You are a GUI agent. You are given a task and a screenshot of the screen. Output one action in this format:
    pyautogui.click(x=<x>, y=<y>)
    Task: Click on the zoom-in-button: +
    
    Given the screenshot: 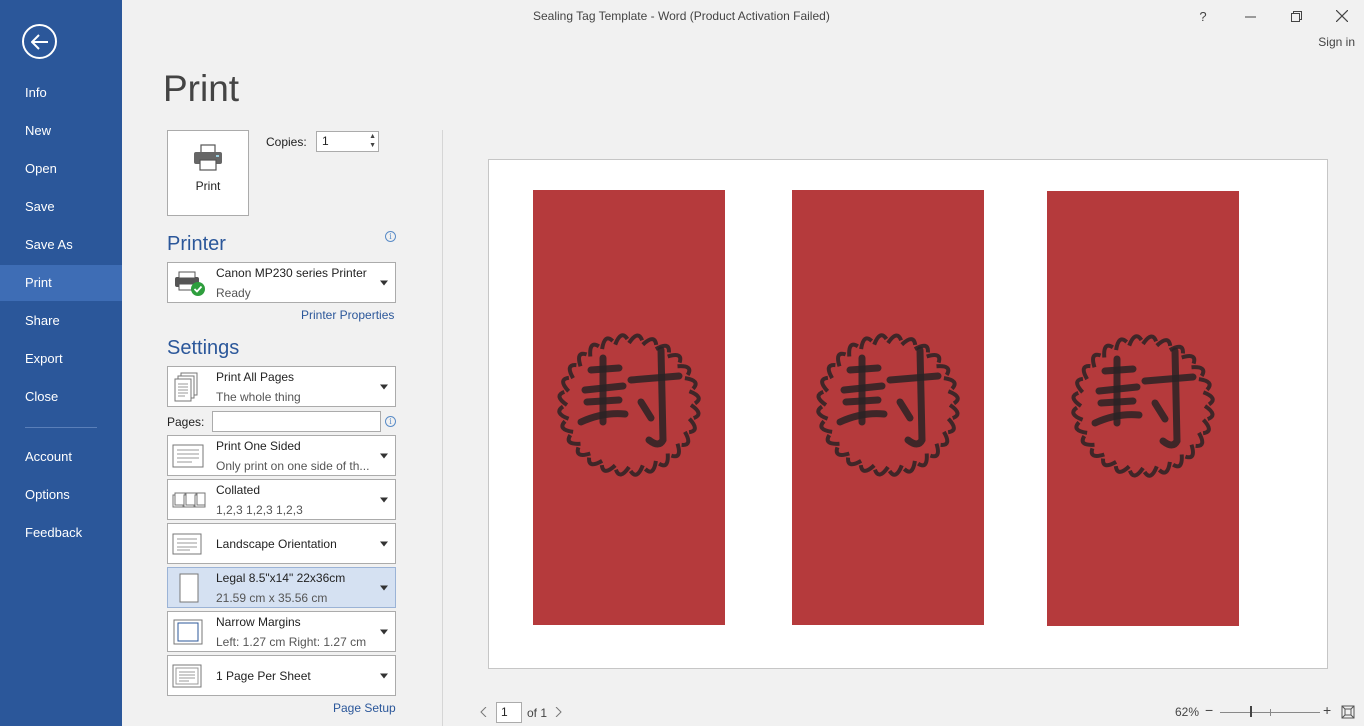 What is the action you would take?
    pyautogui.click(x=1327, y=710)
    